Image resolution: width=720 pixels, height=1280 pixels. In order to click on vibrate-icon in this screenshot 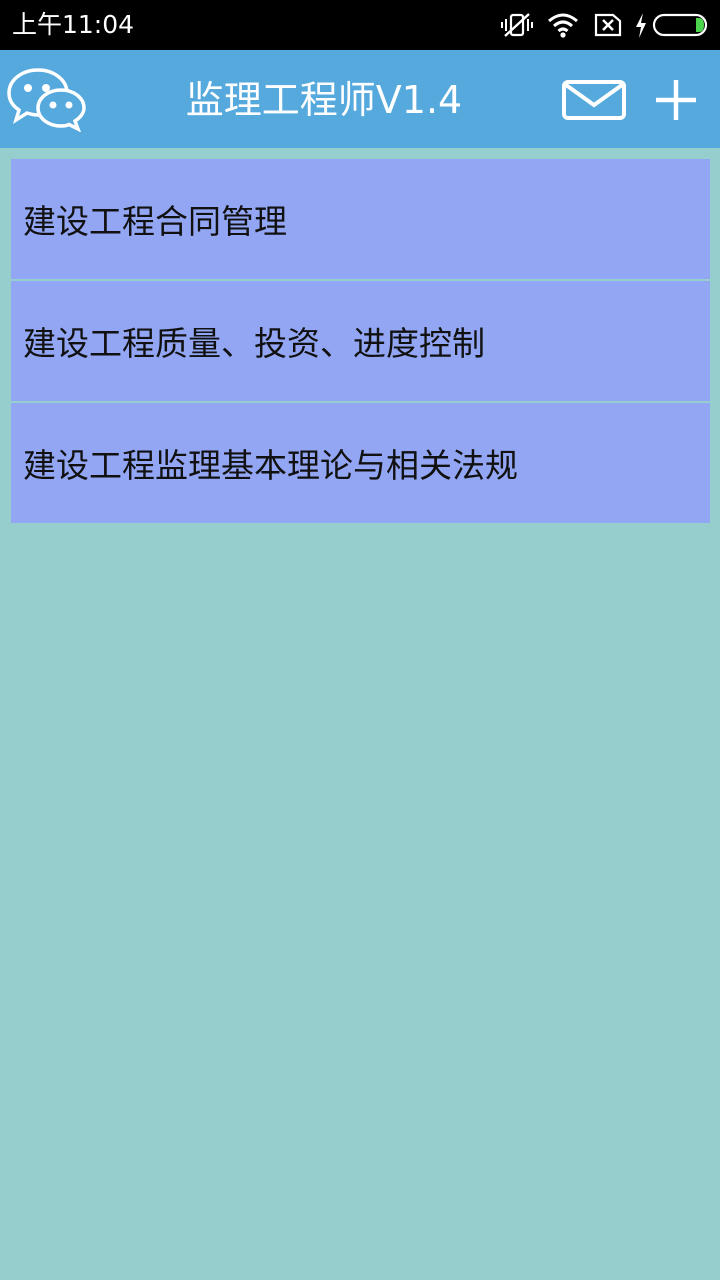, I will do `click(517, 25)`.